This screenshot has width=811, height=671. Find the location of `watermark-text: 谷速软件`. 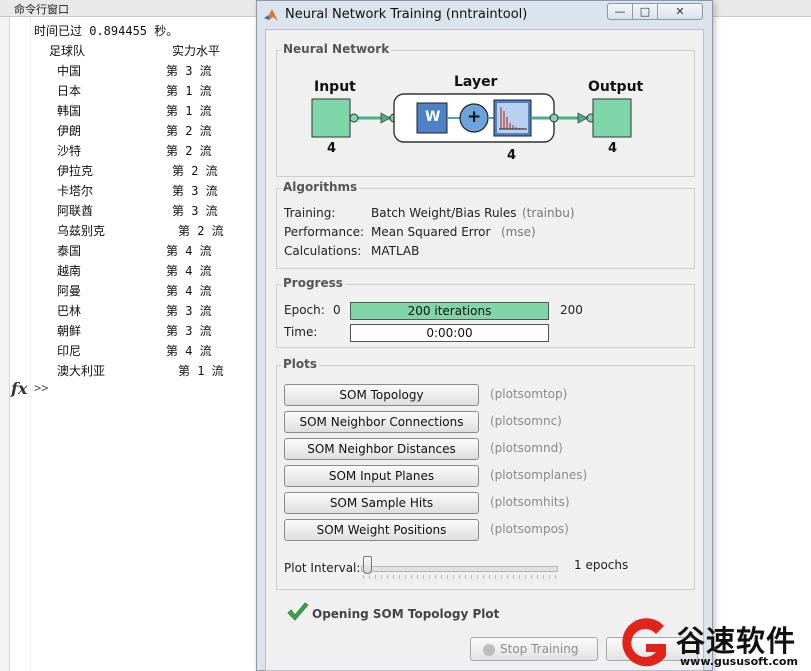

watermark-text: 谷速软件 is located at coordinates (736, 641).